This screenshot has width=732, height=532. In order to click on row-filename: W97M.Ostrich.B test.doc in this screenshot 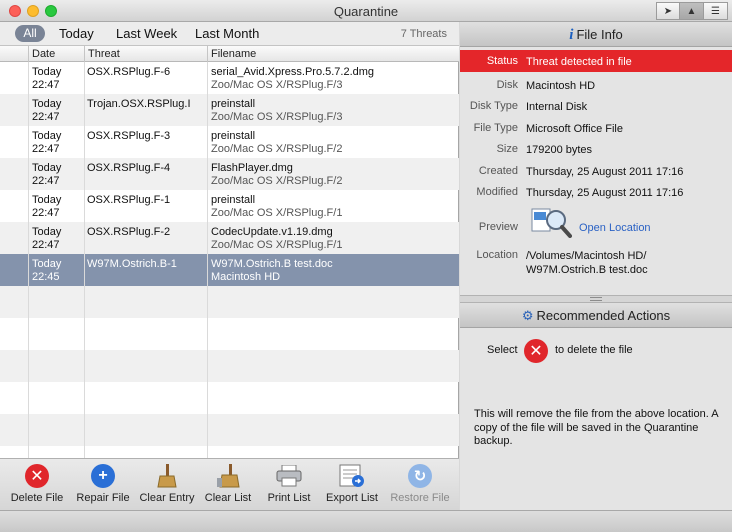, I will do `click(272, 264)`.